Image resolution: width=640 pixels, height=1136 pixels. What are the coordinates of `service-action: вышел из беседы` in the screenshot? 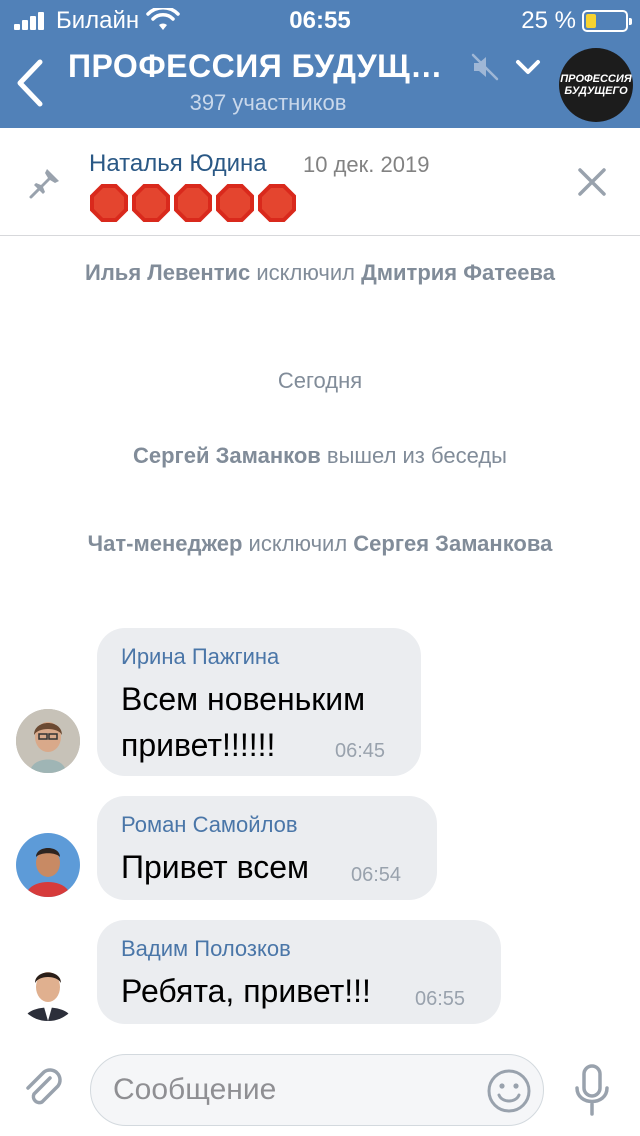 It's located at (413, 455).